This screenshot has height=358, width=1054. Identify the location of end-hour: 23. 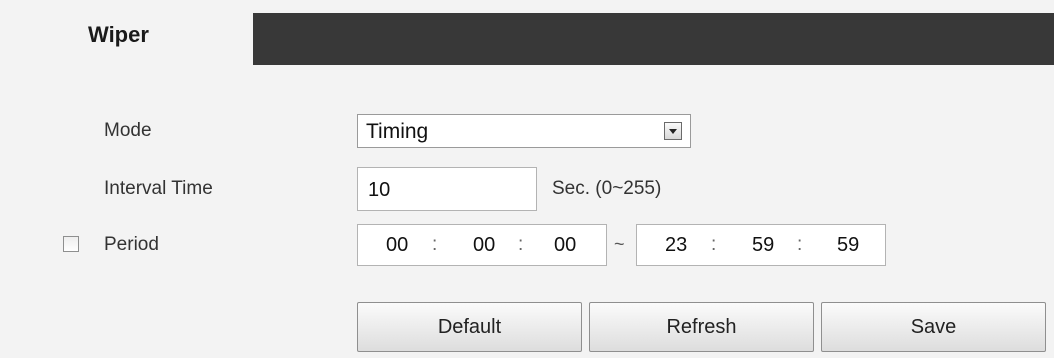
(676, 245).